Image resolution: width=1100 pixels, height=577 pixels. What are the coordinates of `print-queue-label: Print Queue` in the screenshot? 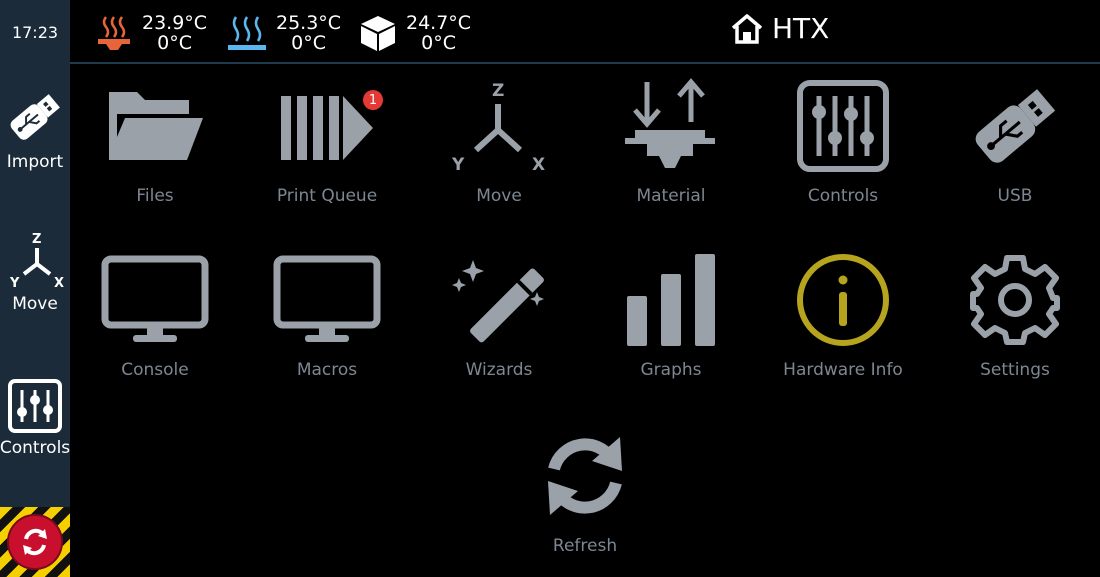 It's located at (327, 196).